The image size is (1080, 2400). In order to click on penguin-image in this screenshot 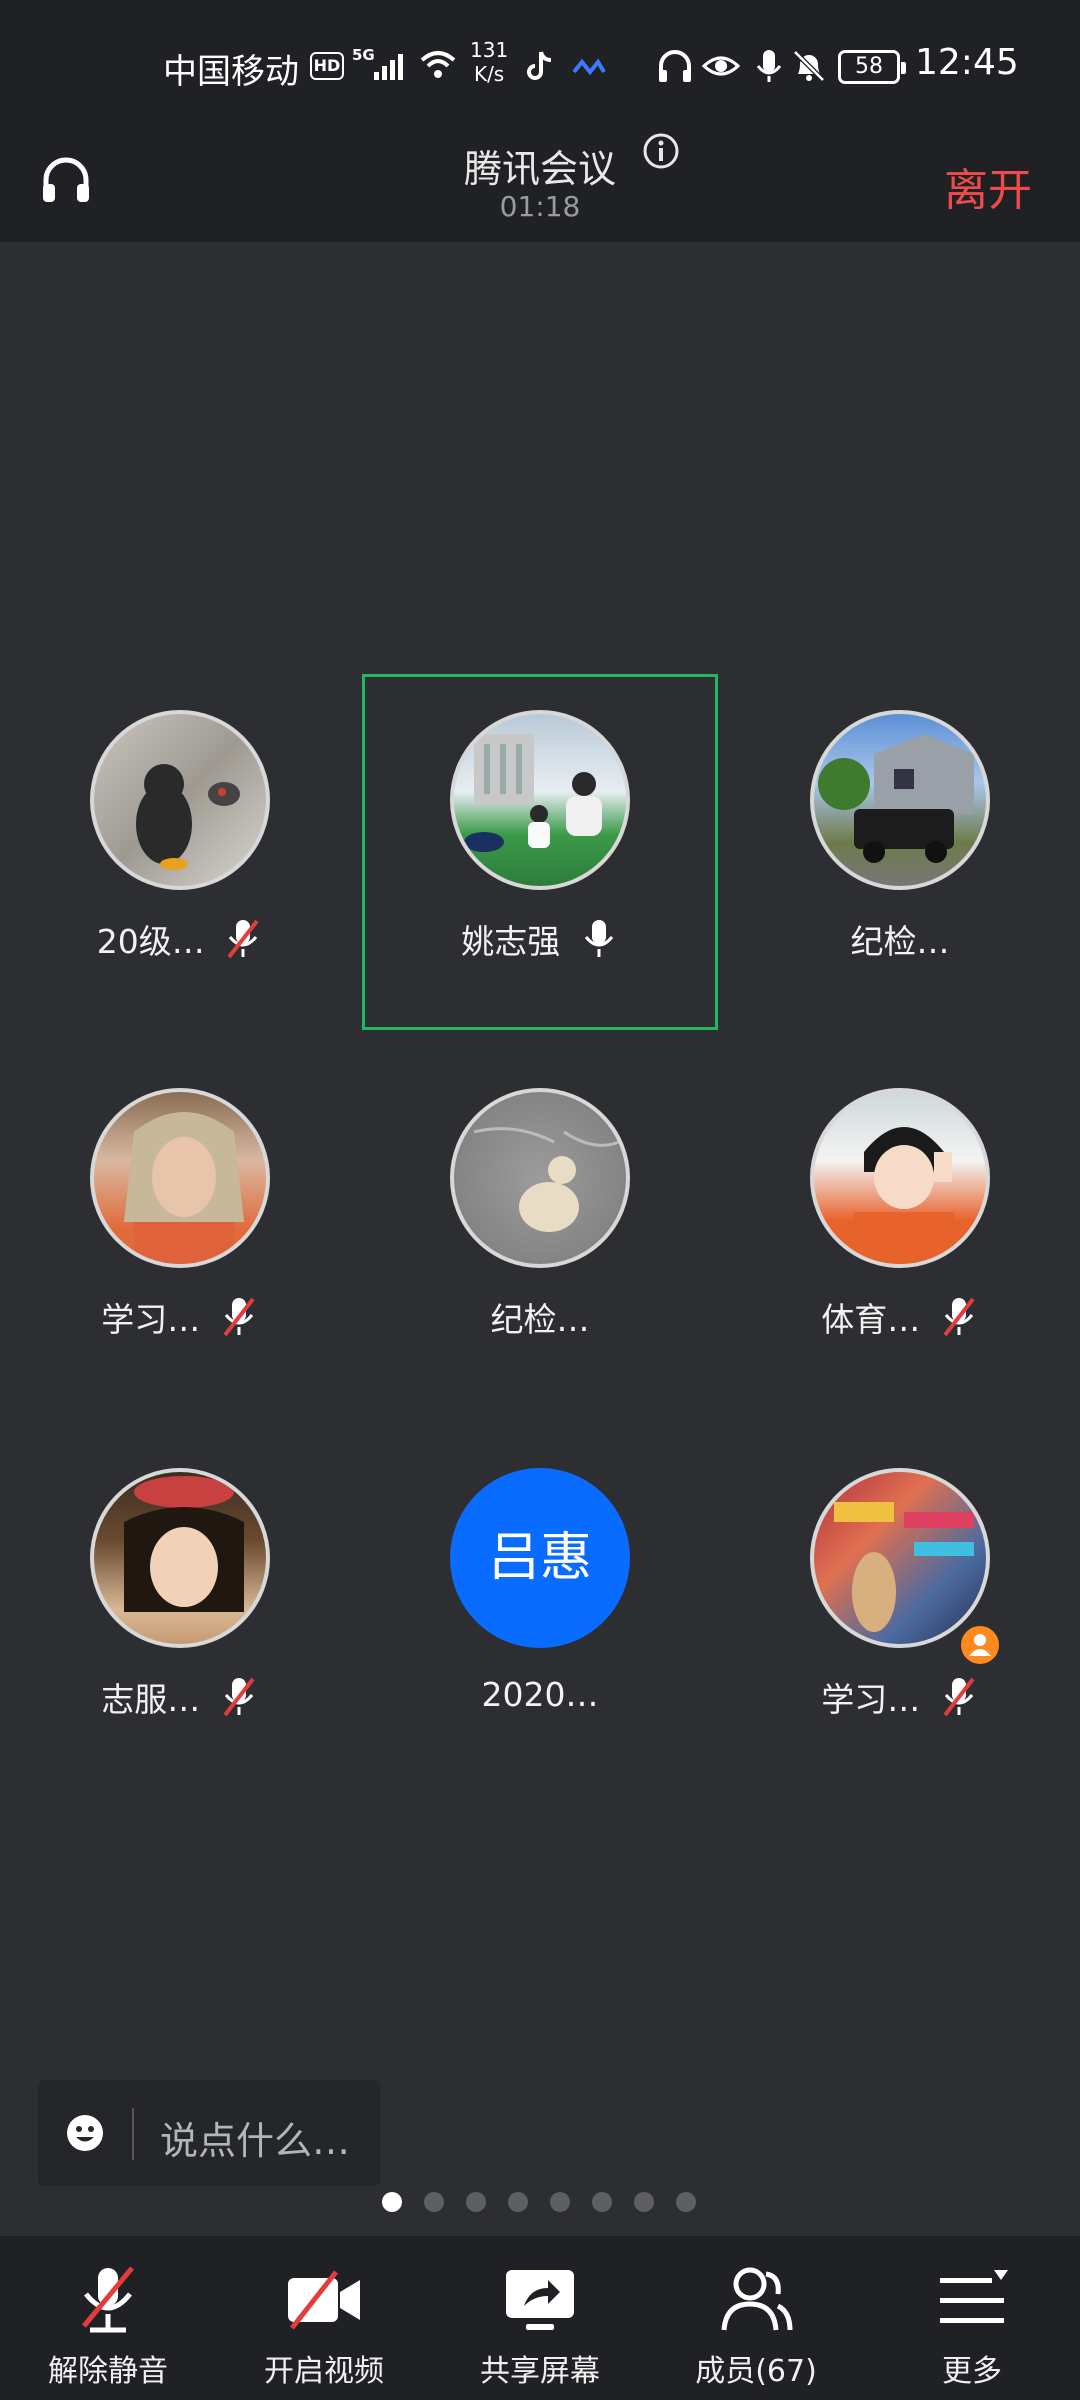, I will do `click(188, 817)`.